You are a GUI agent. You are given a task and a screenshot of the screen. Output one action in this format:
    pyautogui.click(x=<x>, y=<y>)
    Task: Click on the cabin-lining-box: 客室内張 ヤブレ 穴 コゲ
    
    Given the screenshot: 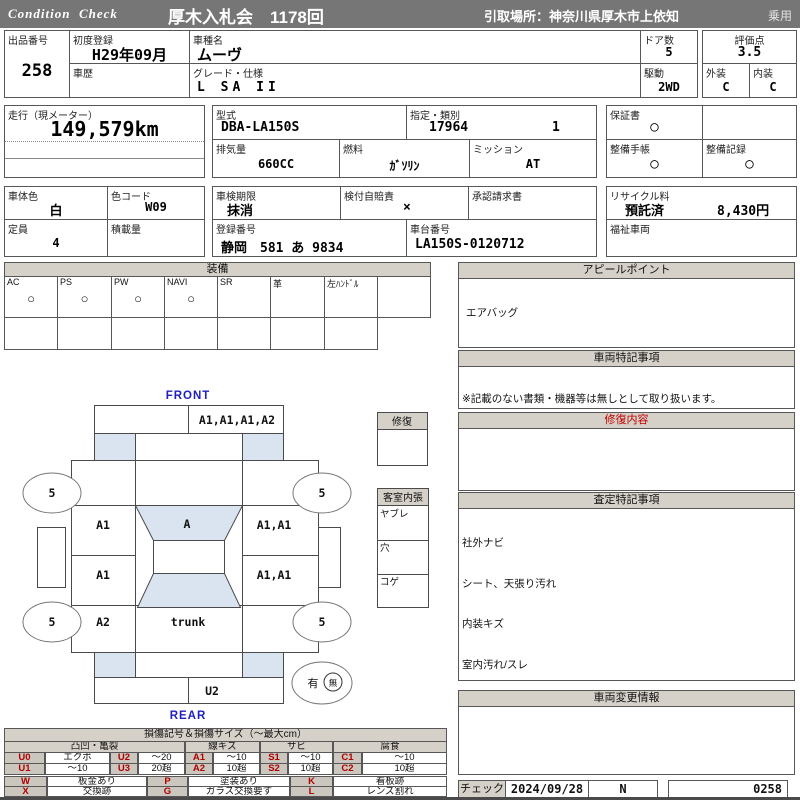 What is the action you would take?
    pyautogui.click(x=403, y=548)
    